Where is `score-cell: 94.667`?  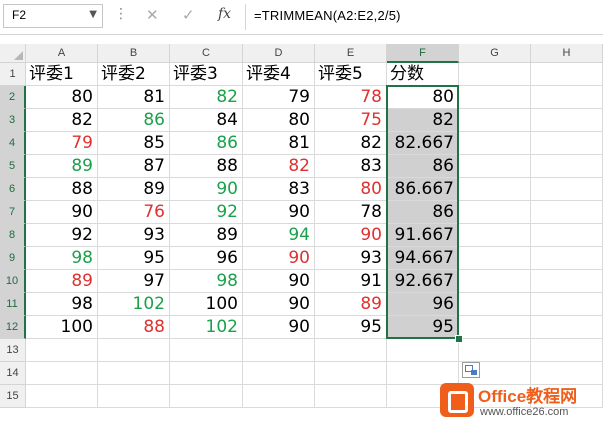
score-cell: 94.667 is located at coordinates (423, 258).